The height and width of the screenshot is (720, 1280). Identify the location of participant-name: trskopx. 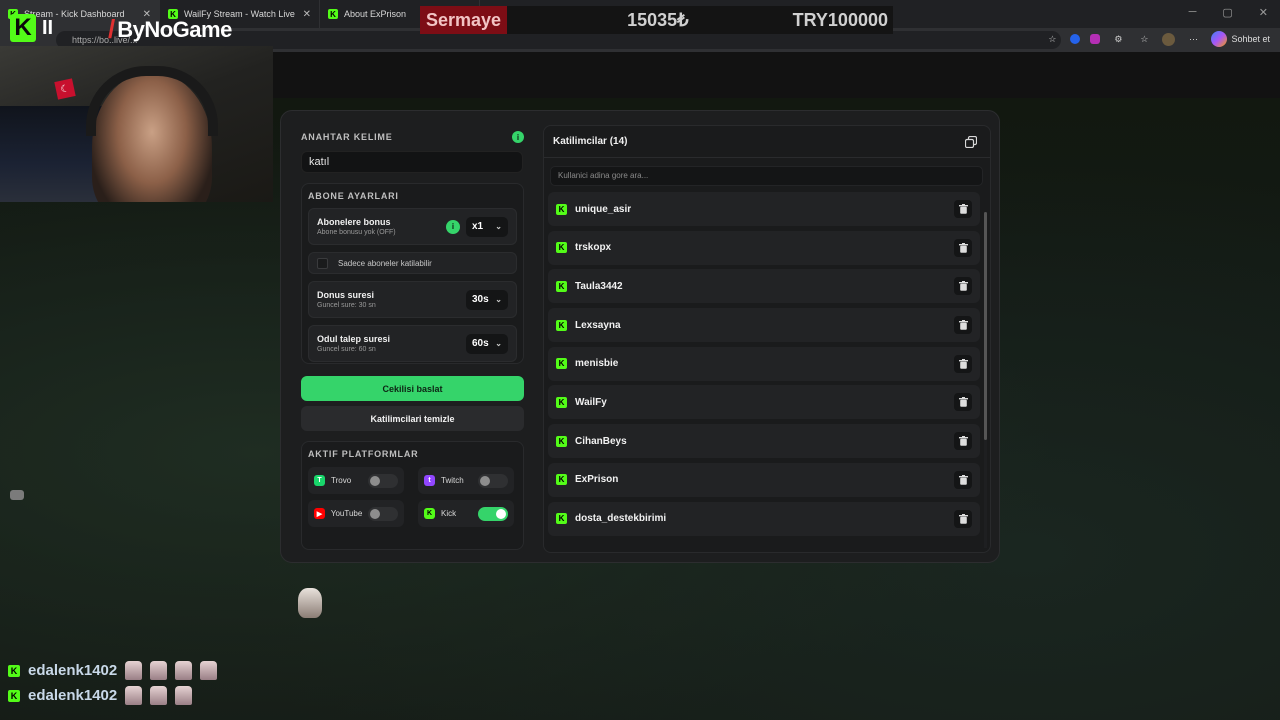
(593, 248).